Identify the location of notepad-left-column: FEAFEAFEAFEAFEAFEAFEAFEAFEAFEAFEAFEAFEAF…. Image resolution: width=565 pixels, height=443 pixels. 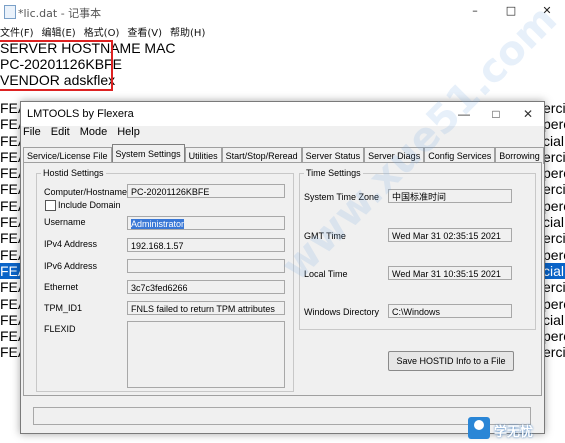
(10, 230).